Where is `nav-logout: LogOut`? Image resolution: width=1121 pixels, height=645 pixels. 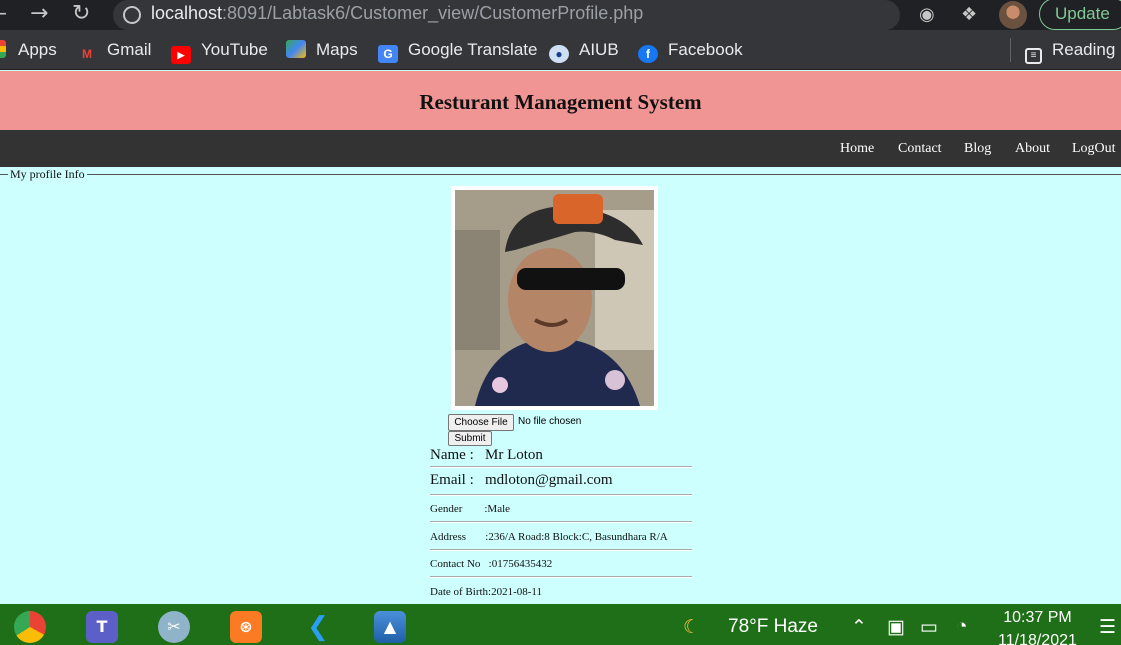
nav-logout: LogOut is located at coordinates (1094, 149).